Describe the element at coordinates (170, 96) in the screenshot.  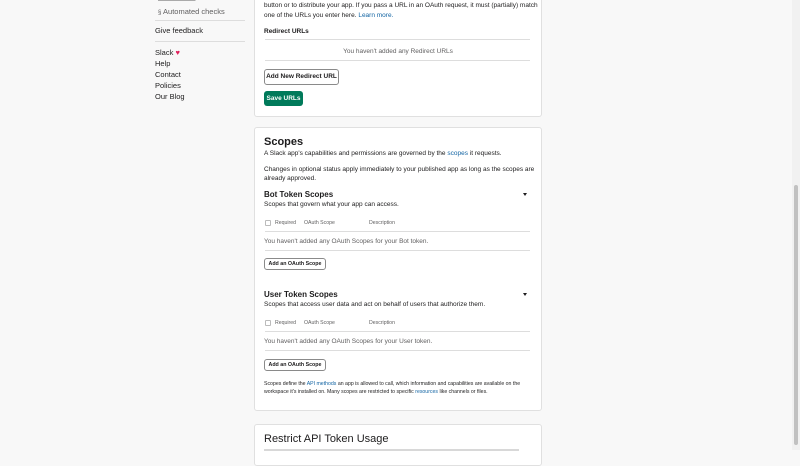
I see `our-blog-link: Our Blog` at that location.